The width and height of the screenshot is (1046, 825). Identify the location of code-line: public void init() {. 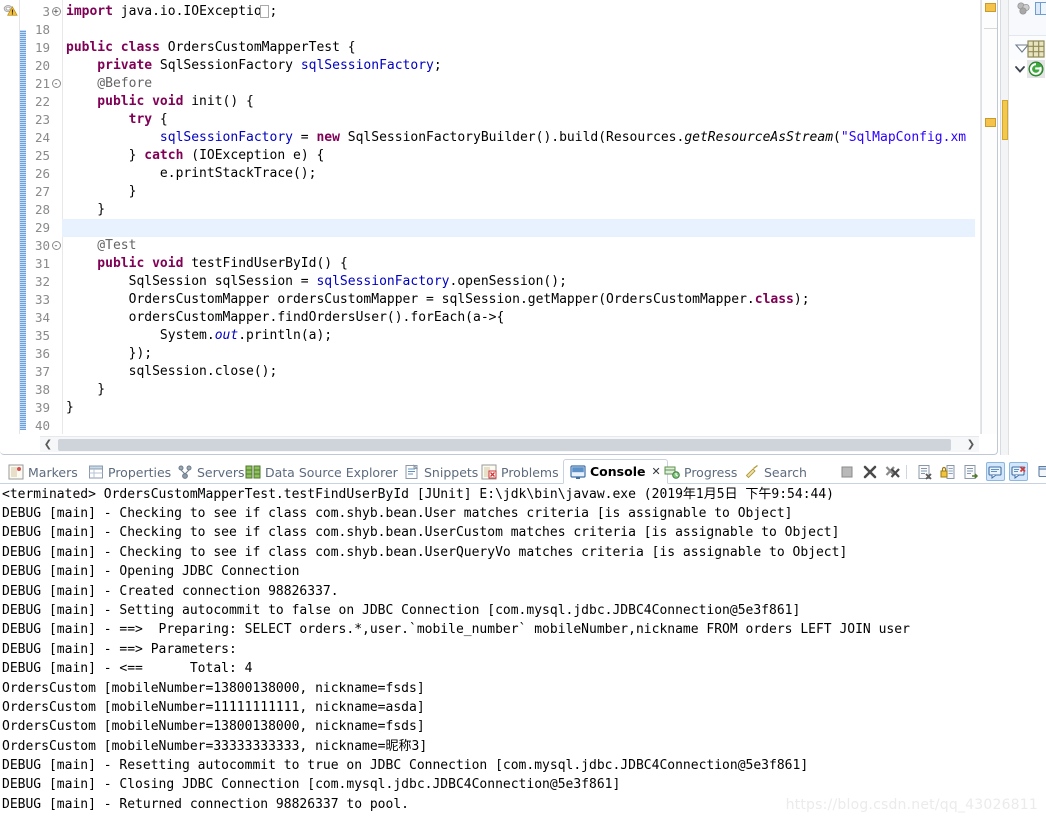
(531, 102).